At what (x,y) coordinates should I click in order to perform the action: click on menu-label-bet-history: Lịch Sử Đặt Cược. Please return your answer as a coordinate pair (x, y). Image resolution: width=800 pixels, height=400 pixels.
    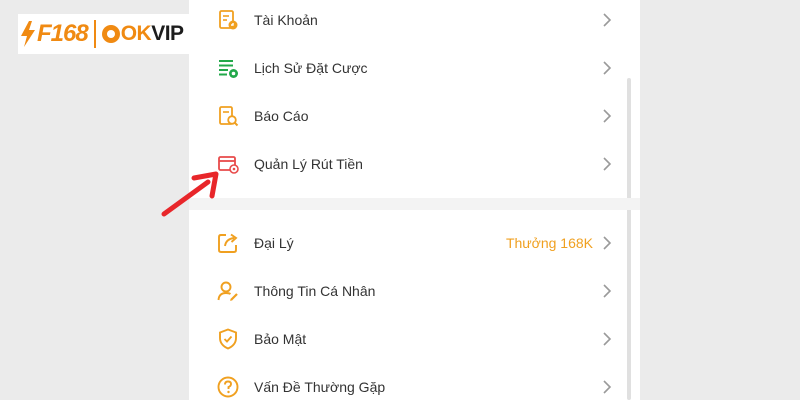
    Looking at the image, I should click on (311, 68).